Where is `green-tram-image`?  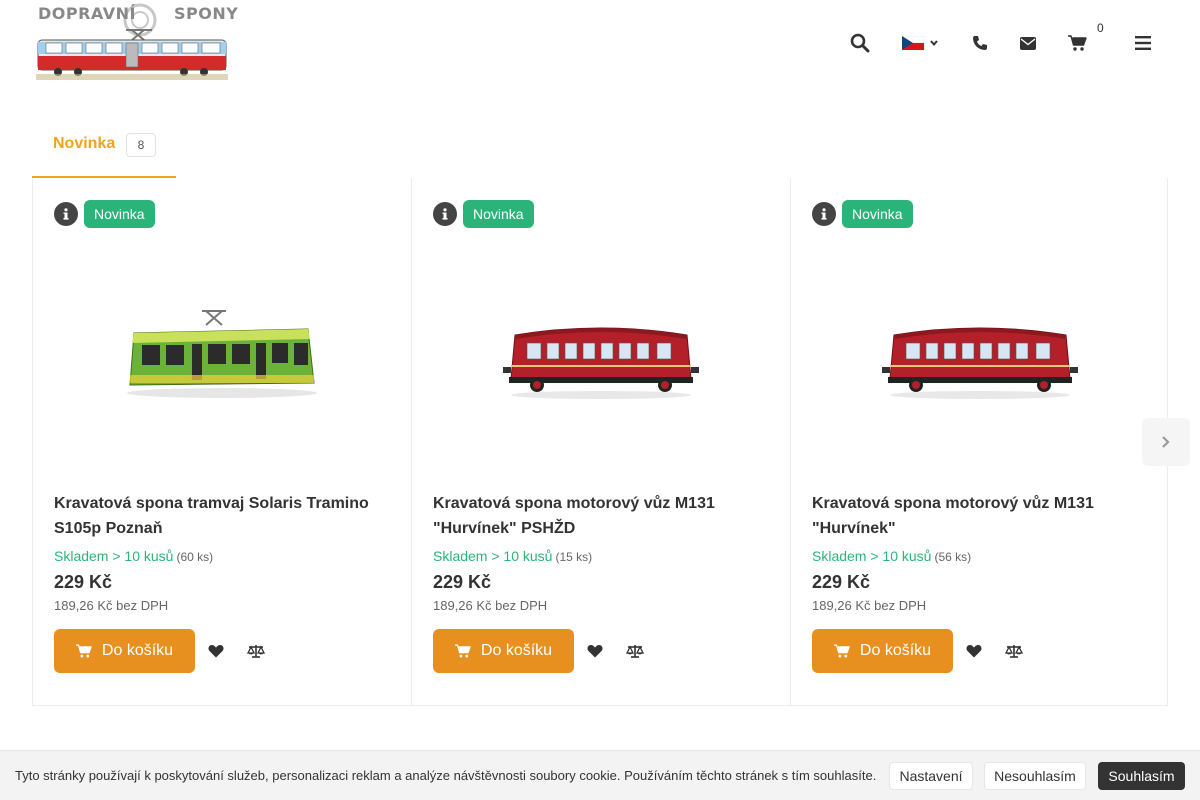
green-tram-image is located at coordinates (222, 354).